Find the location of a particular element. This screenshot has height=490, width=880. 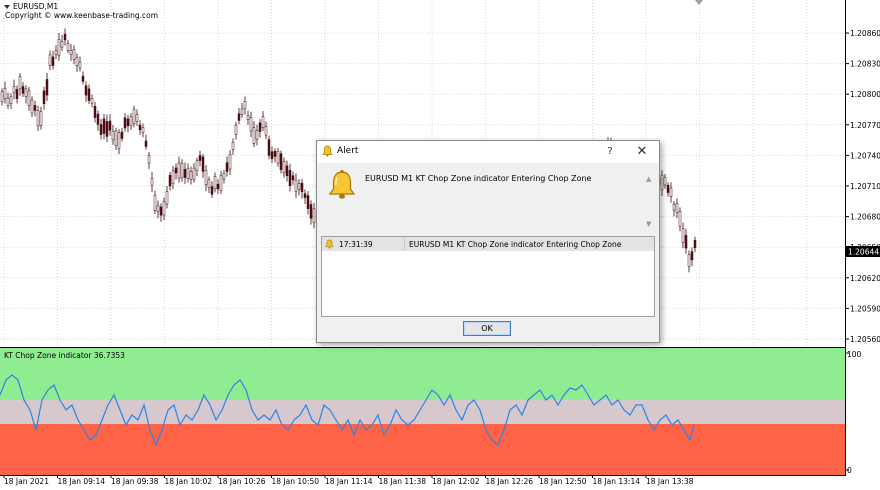

price-axis-label: 1.20710 is located at coordinates (865, 186).